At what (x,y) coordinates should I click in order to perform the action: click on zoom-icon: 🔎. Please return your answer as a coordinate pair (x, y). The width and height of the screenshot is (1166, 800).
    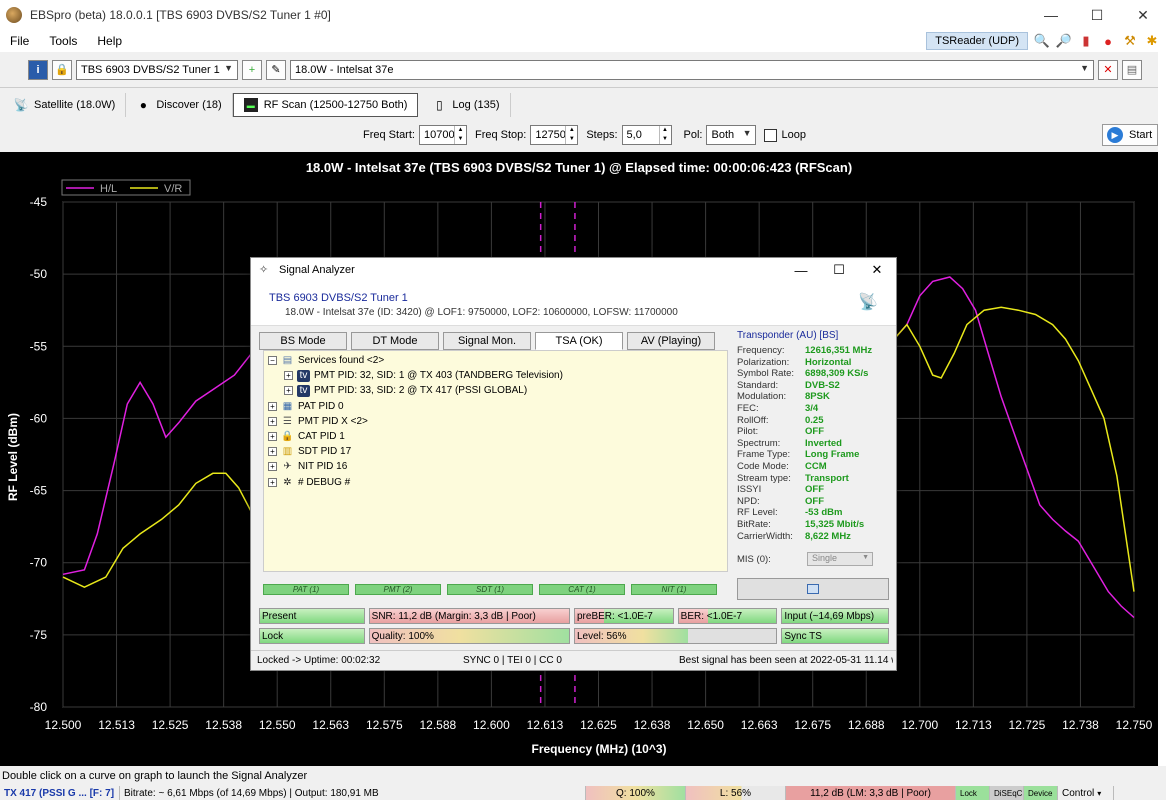
    Looking at the image, I should click on (1064, 41).